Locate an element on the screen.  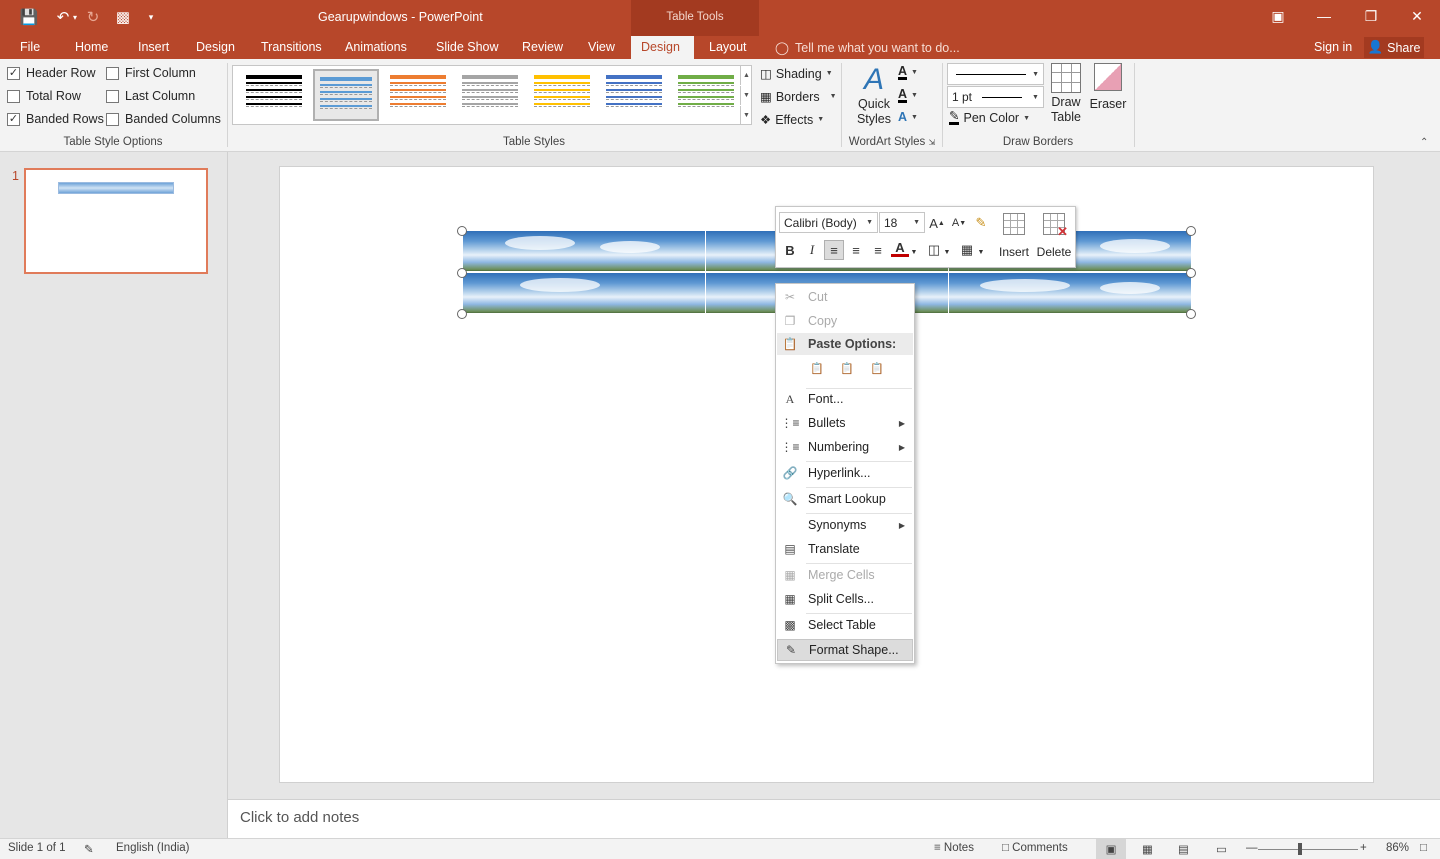
increase-font-icon: A ▲ is located at coordinates (937, 223).